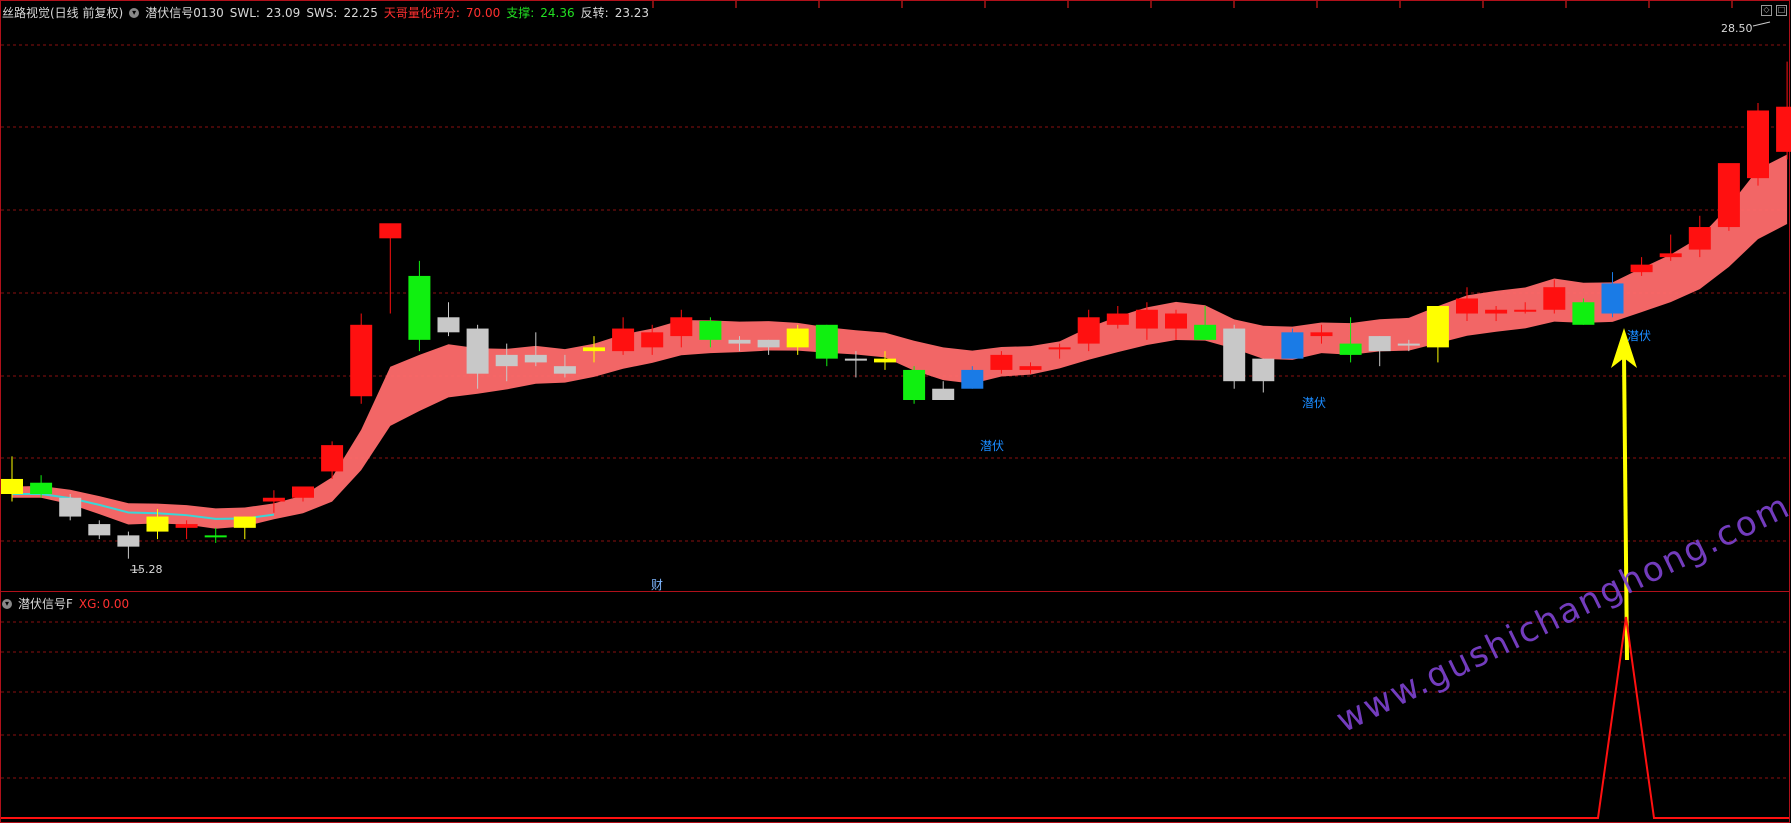 The image size is (1791, 823). I want to click on high-marker-line, so click(1761, 24).